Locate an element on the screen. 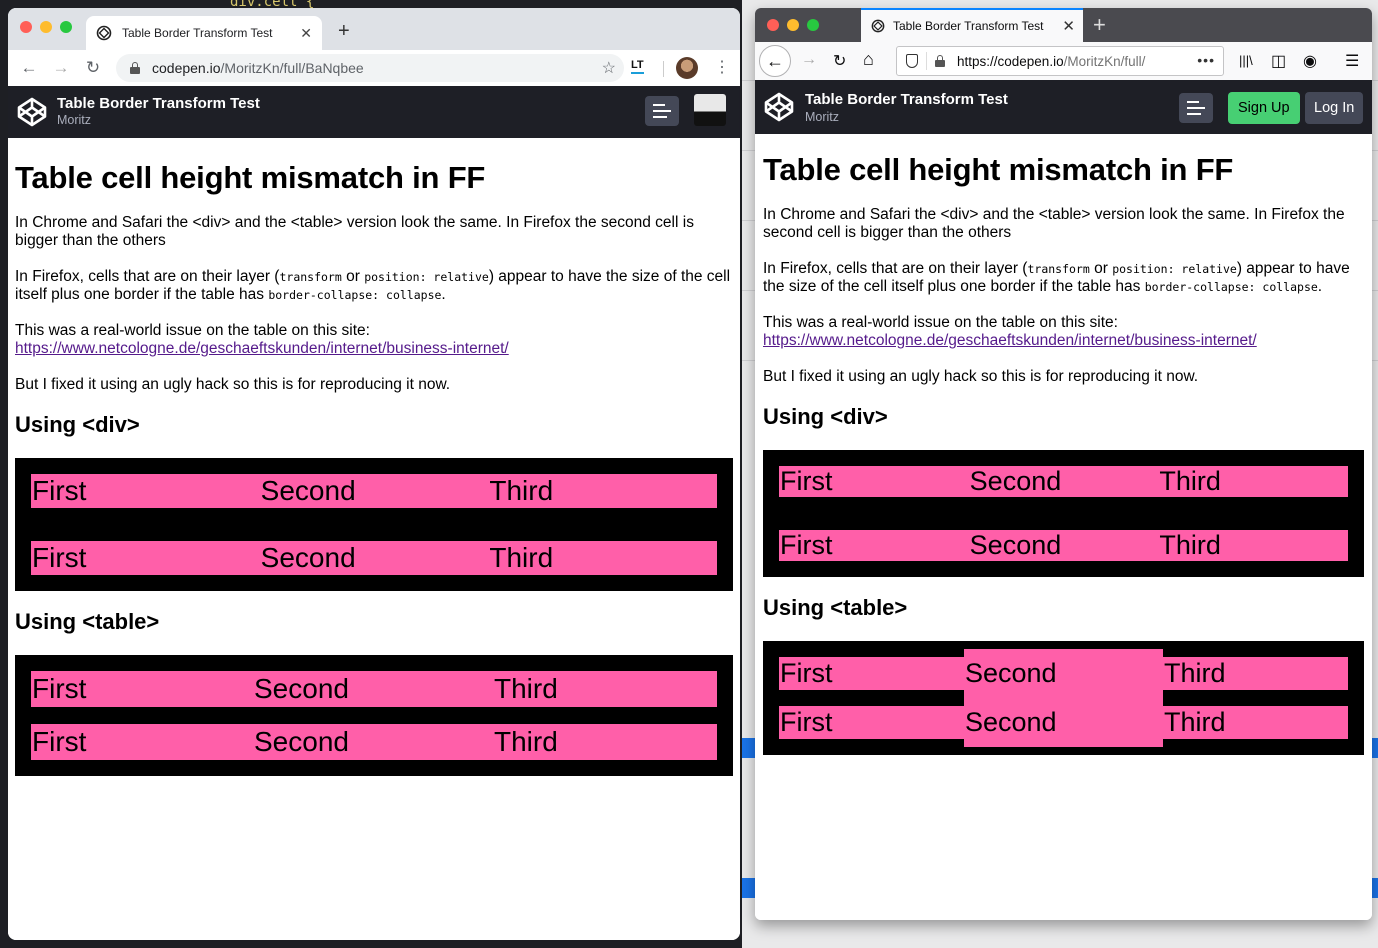  chrome-tabbar: Table Border Transform Test ✕ + is located at coordinates (374, 29).